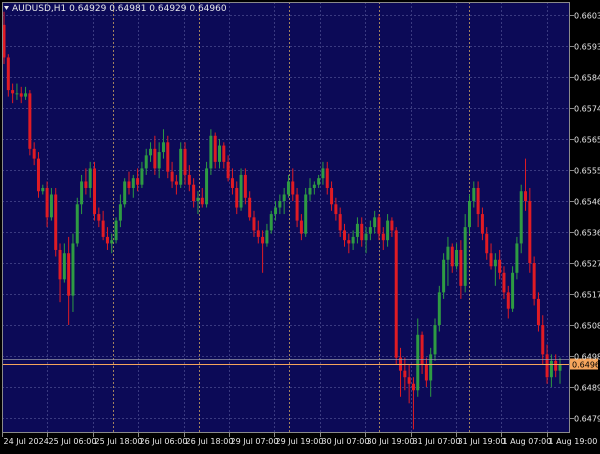 The image size is (600, 454). Describe the element at coordinates (587, 357) in the screenshot. I see `y-tick-label: 0.64985` at that location.